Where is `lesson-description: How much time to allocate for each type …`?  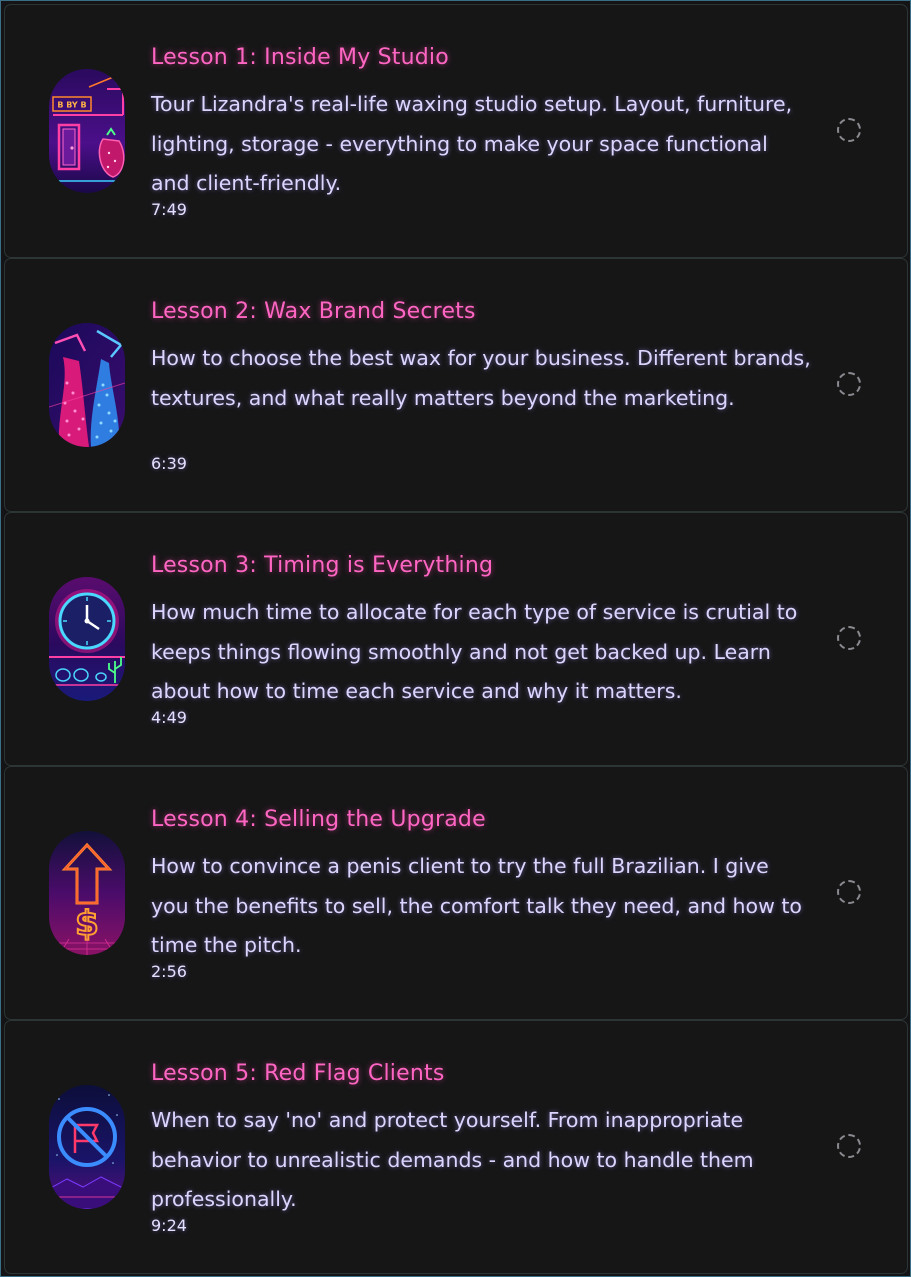
lesson-description: How much time to allocate for each type … is located at coordinates (474, 651).